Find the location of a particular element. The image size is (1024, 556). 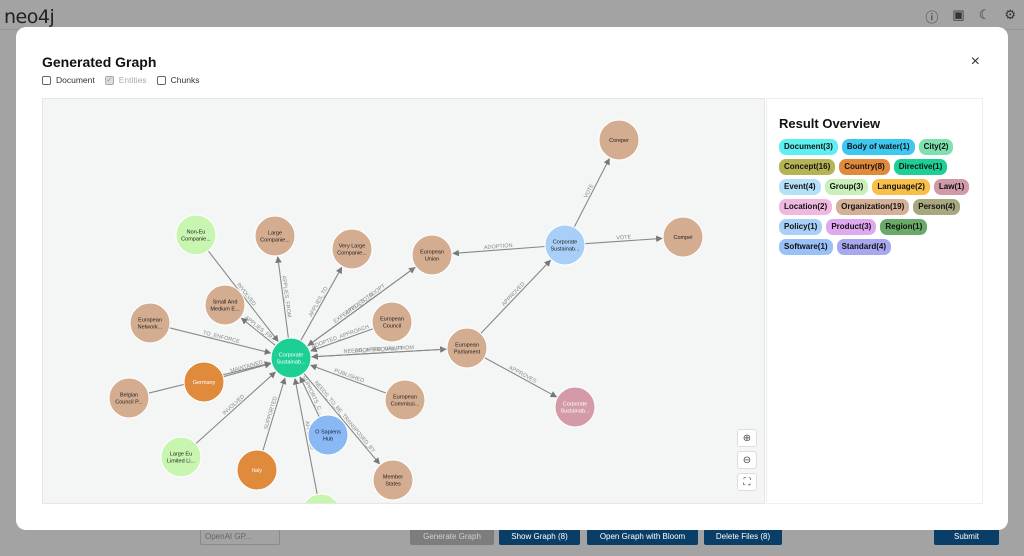

graph-node: MemberStates is located at coordinates (393, 480).